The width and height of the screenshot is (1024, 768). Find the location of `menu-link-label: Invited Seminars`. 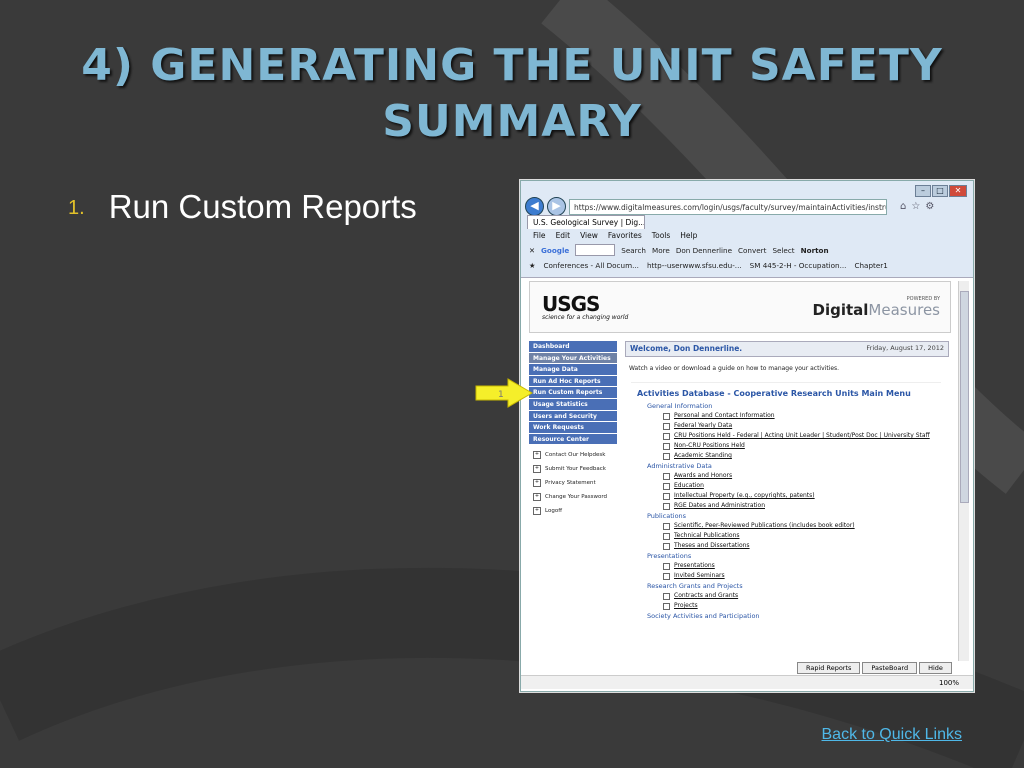

menu-link-label: Invited Seminars is located at coordinates (699, 575).